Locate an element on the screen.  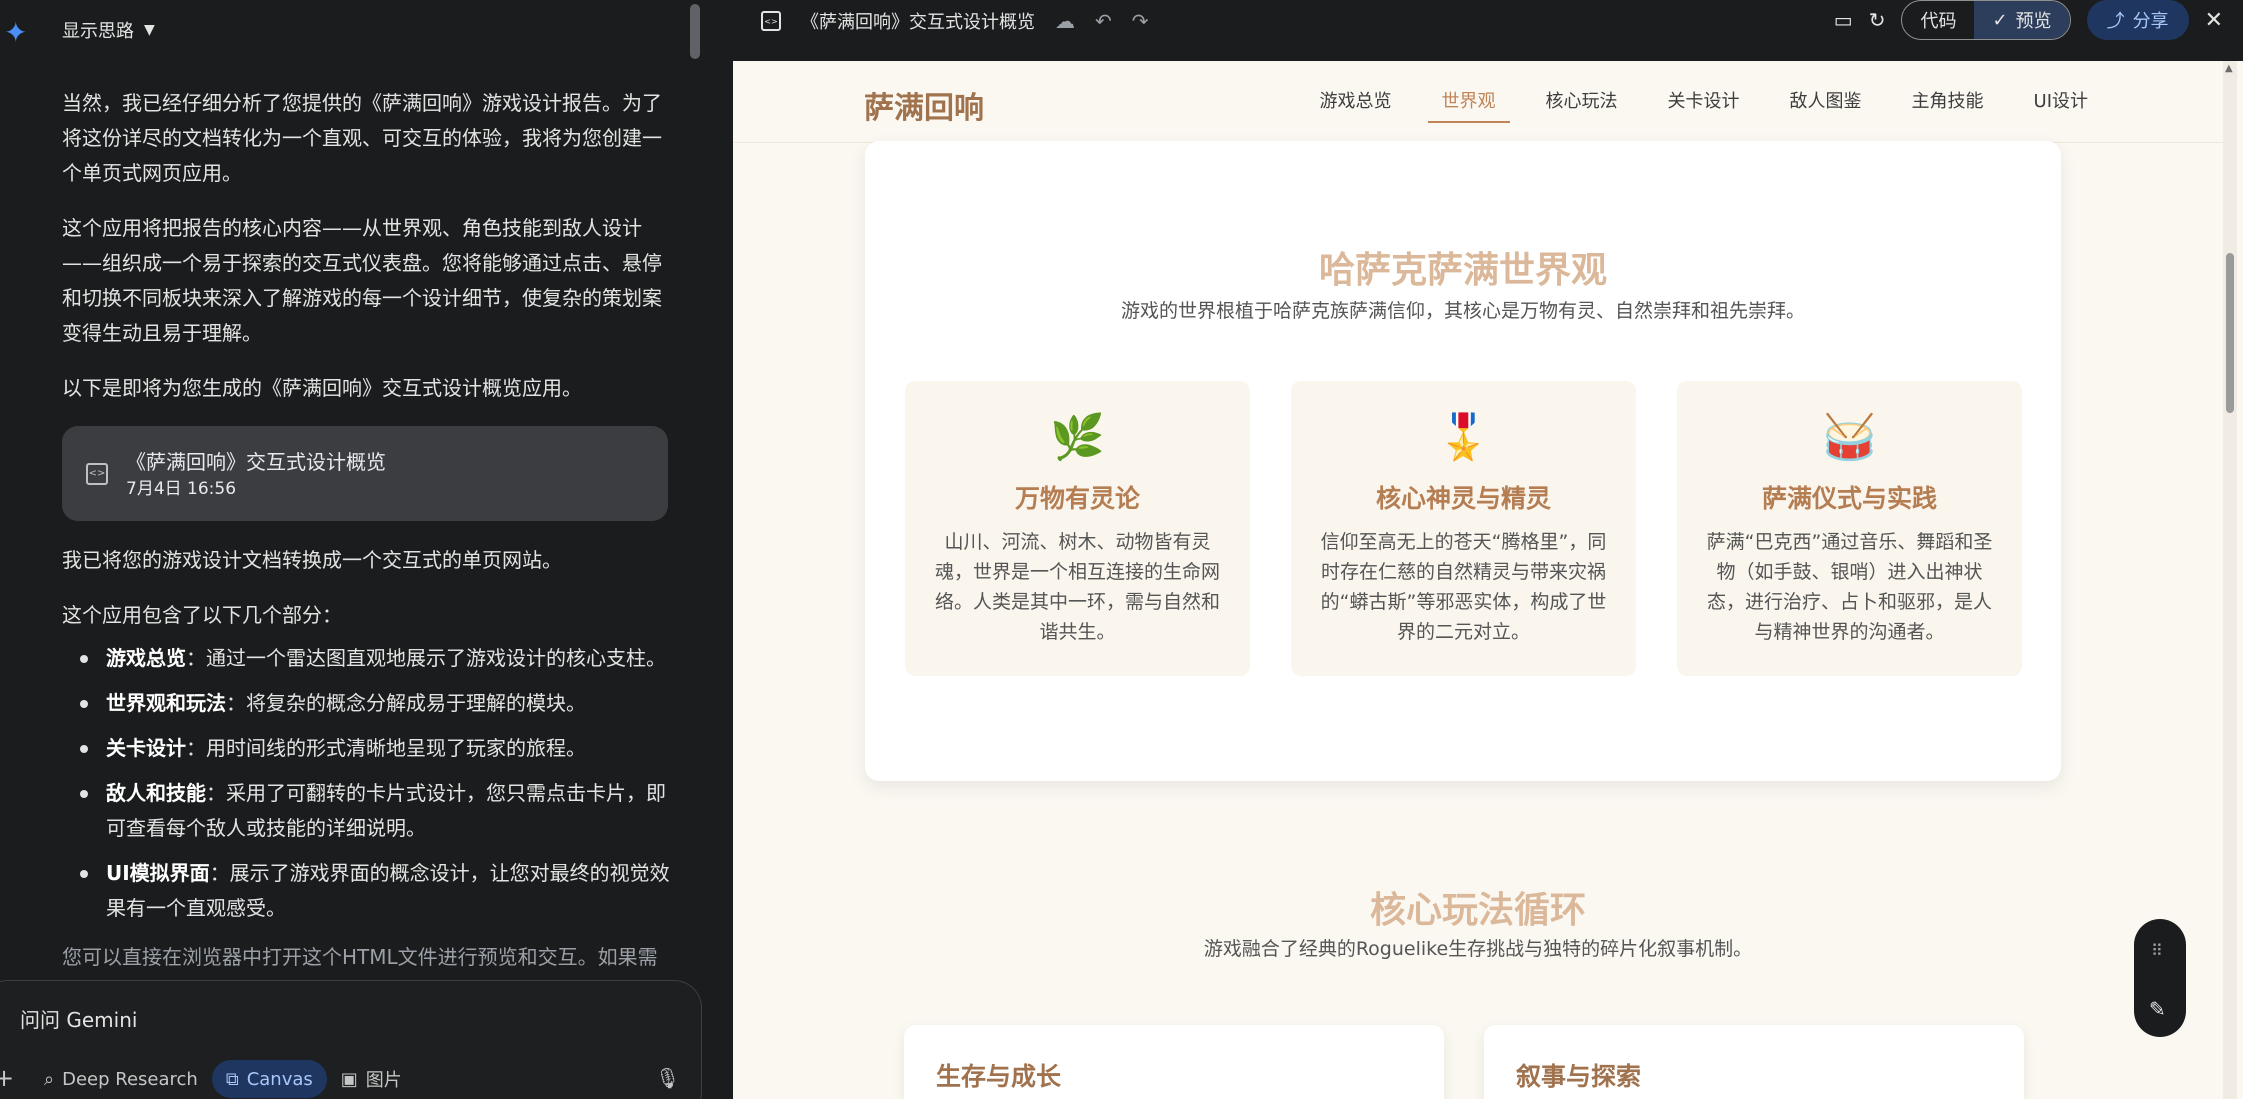
list-item: 关卡设计：用时间线的形式清晰地呈现了玩家的旅程。 is located at coordinates (374, 748).